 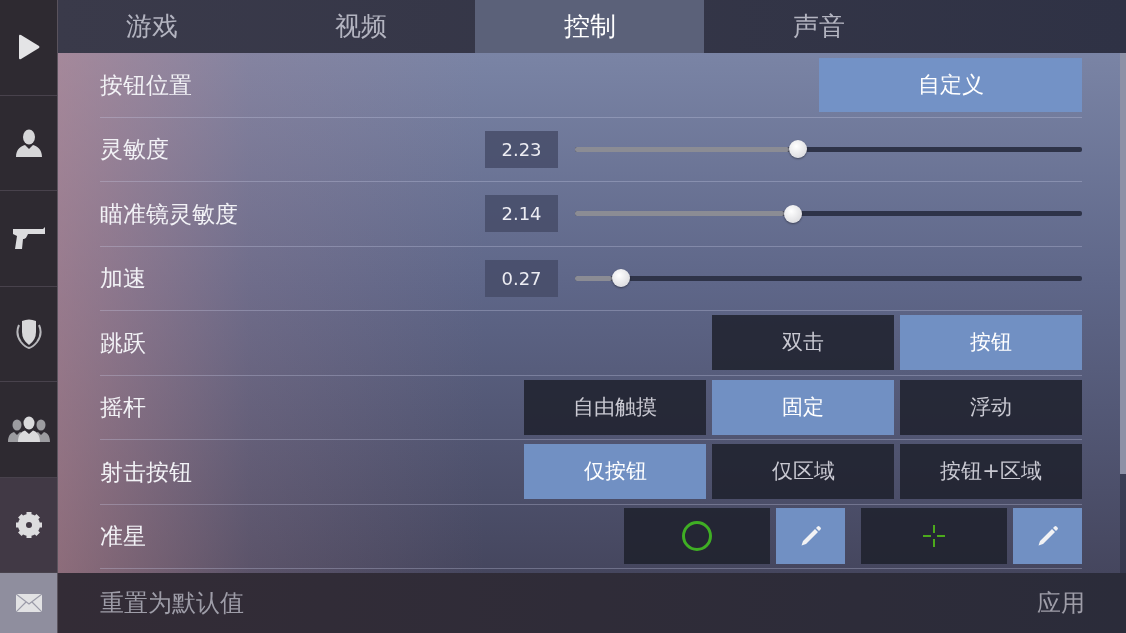 I want to click on apply-button: 应用, so click(x=1061, y=603).